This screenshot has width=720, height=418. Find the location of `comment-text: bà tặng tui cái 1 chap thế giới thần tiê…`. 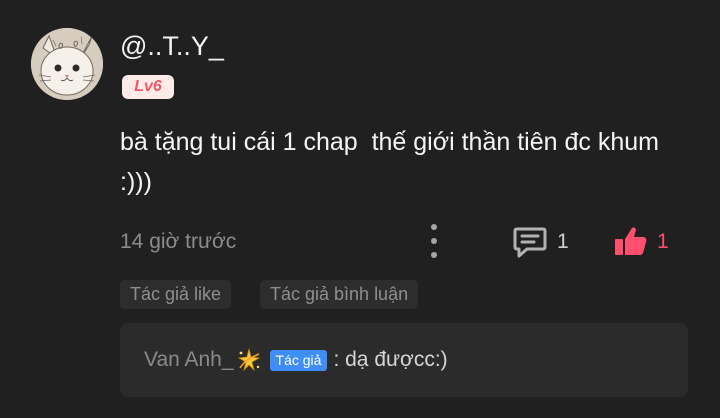

comment-text: bà tặng tui cái 1 chap thế giới thần tiê… is located at coordinates (393, 162).